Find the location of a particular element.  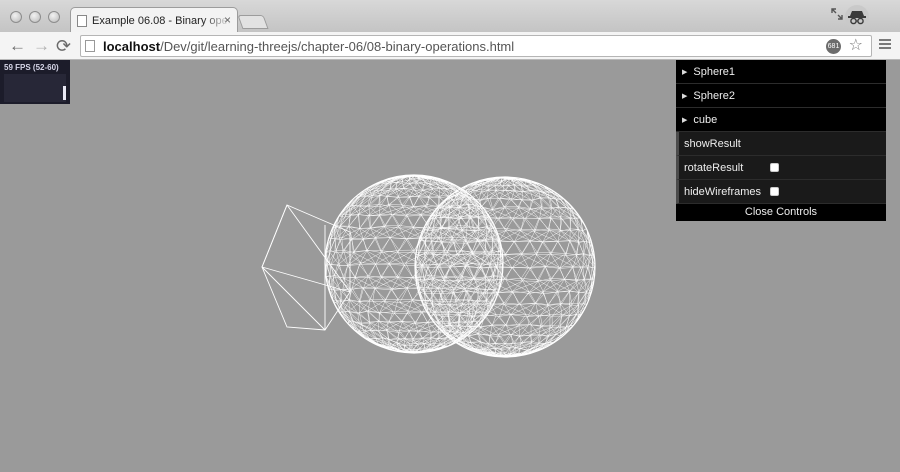

url-host: localhost is located at coordinates (132, 46).